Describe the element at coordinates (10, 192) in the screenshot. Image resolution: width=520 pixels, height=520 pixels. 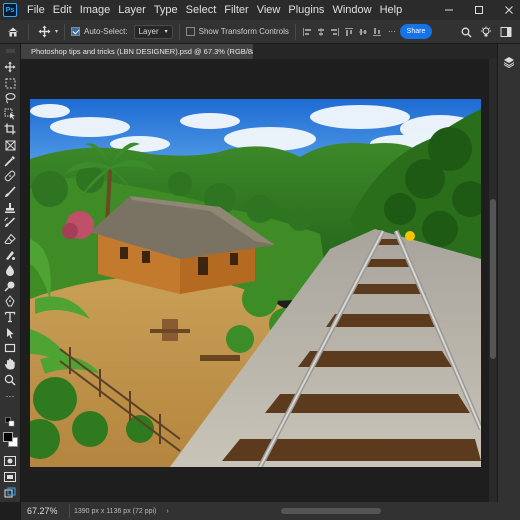
I see `brush-icon` at that location.